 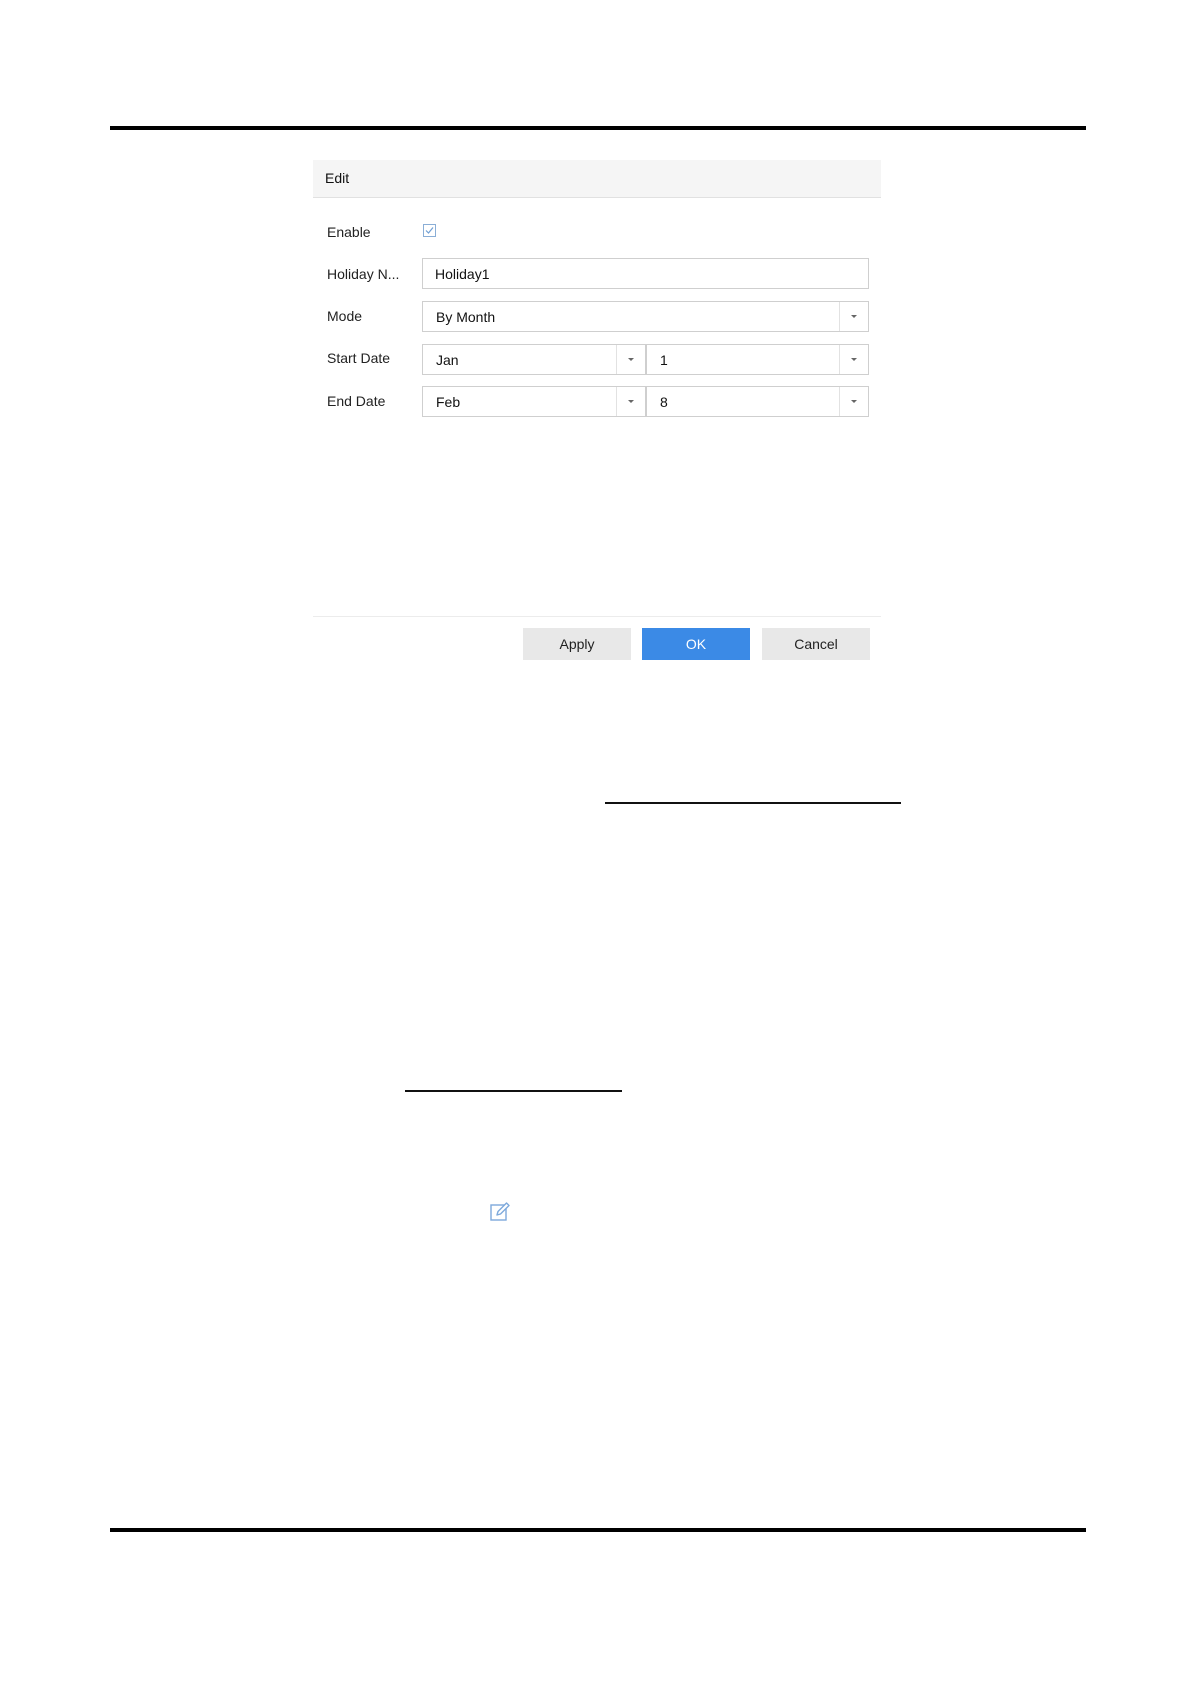 What do you see at coordinates (757, 401) in the screenshot?
I see `end-day-select: 8` at bounding box center [757, 401].